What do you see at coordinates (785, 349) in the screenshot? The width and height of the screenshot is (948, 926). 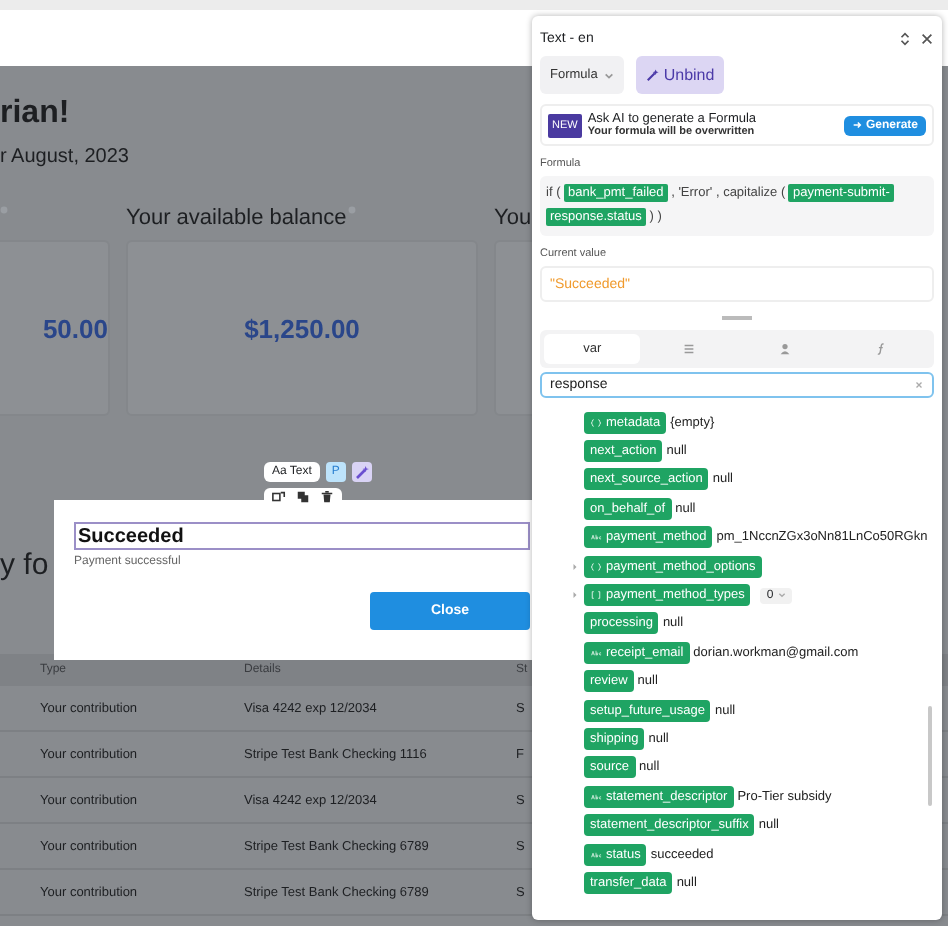 I see `user-icon` at bounding box center [785, 349].